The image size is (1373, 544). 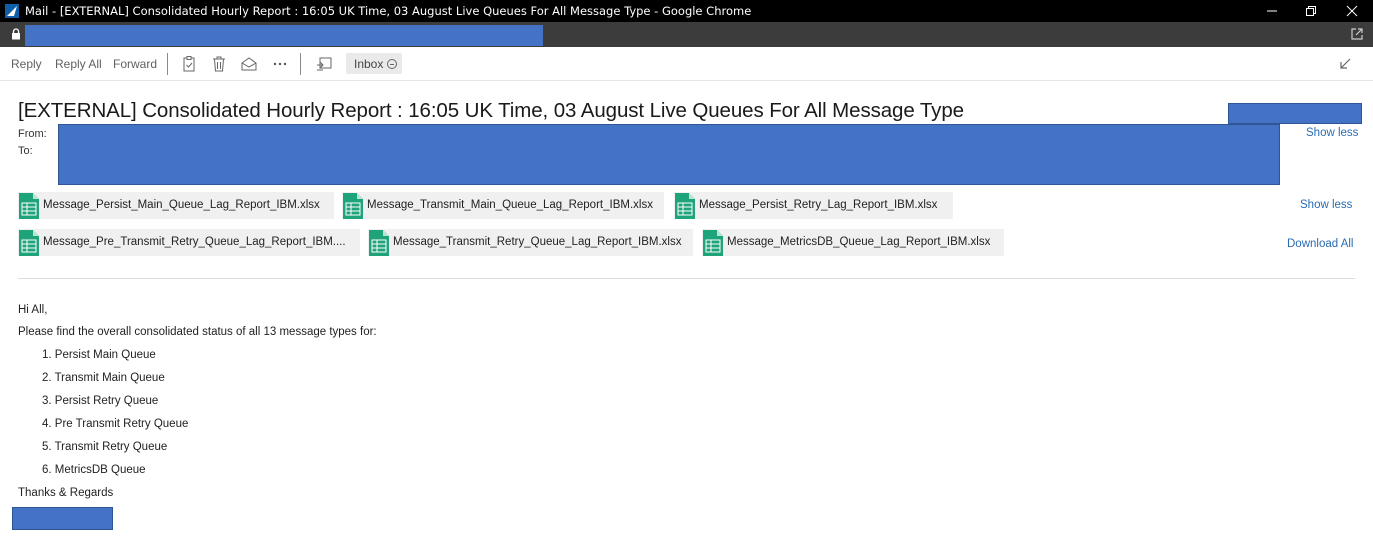 I want to click on to-label: To:, so click(x=25, y=151).